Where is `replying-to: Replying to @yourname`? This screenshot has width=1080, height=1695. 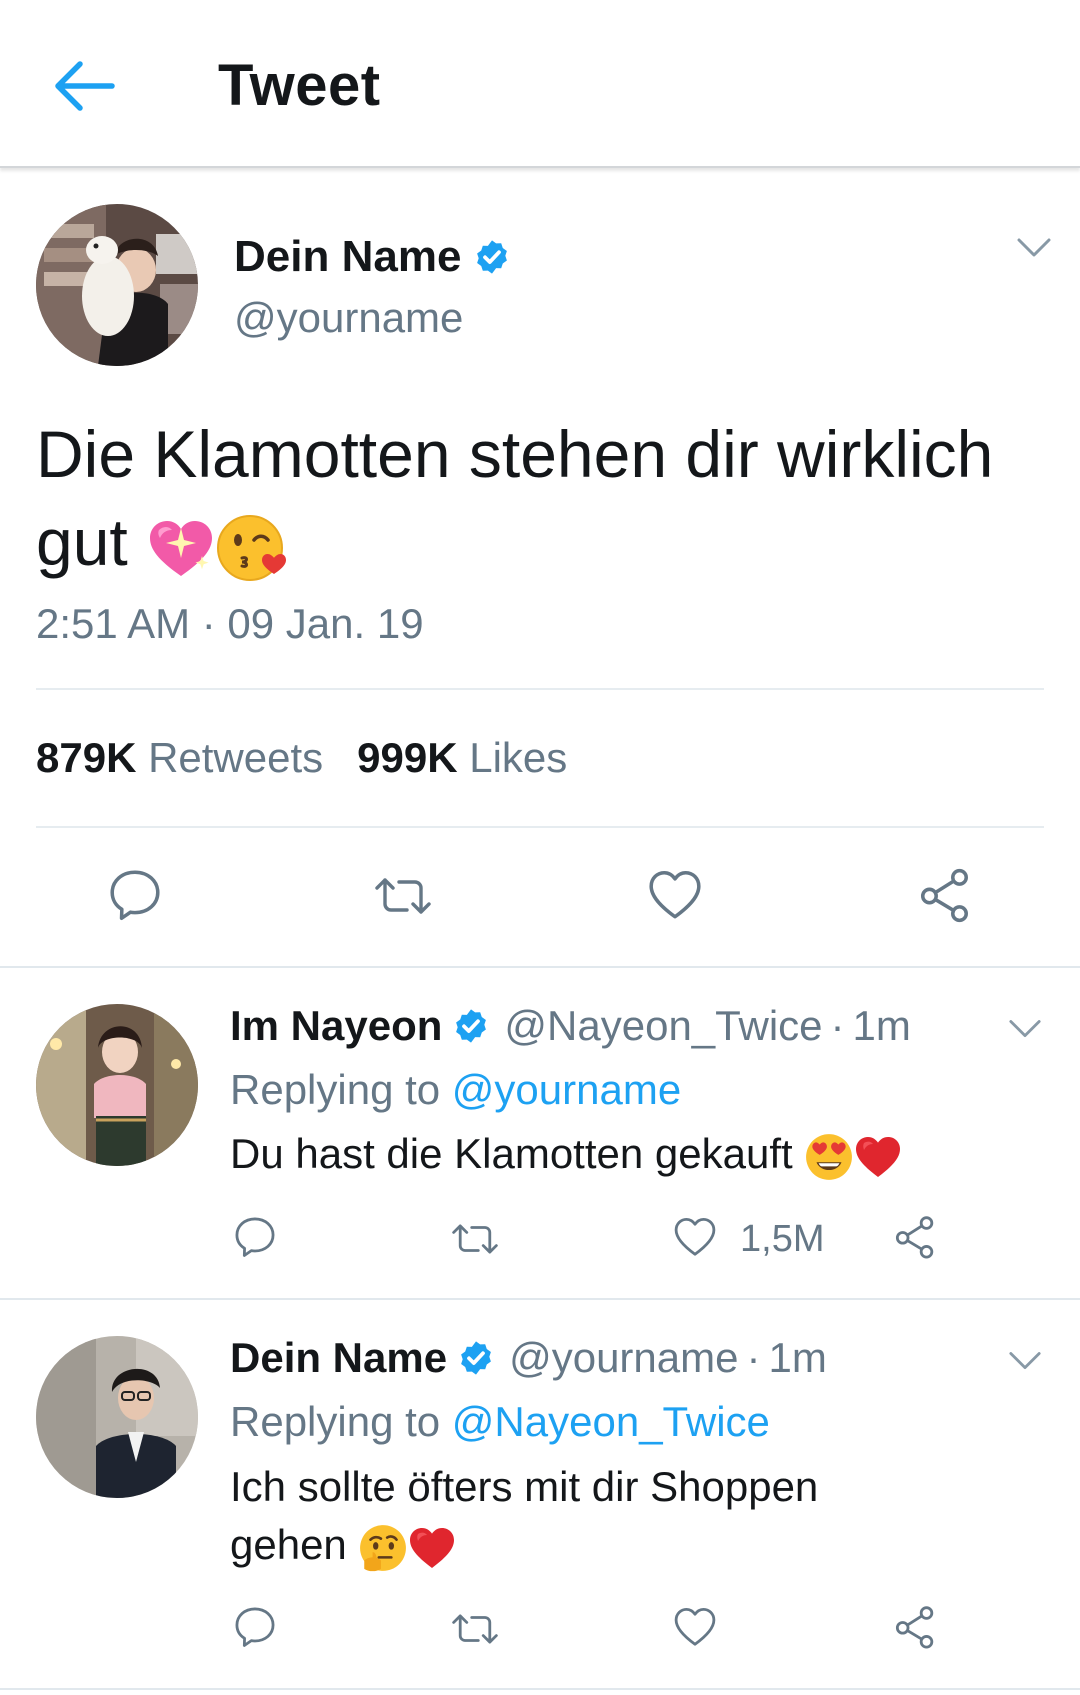
replying-to: Replying to @yourname is located at coordinates (456, 1089).